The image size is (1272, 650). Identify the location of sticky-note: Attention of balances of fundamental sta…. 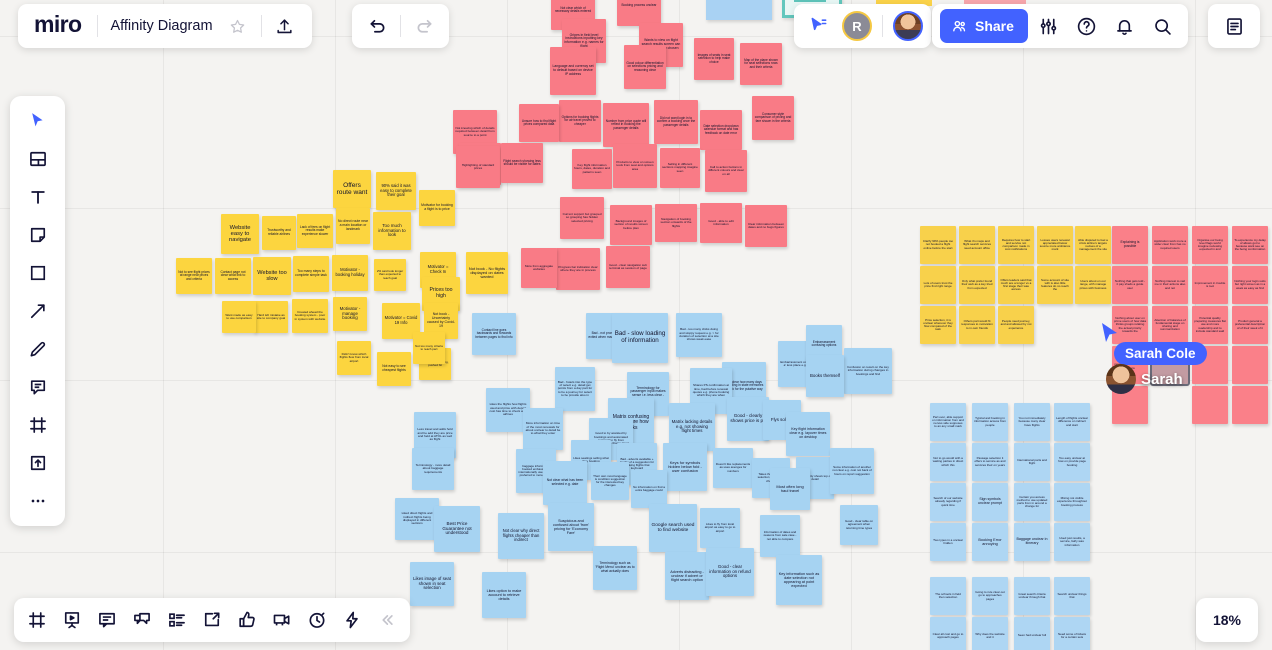
(1170, 325).